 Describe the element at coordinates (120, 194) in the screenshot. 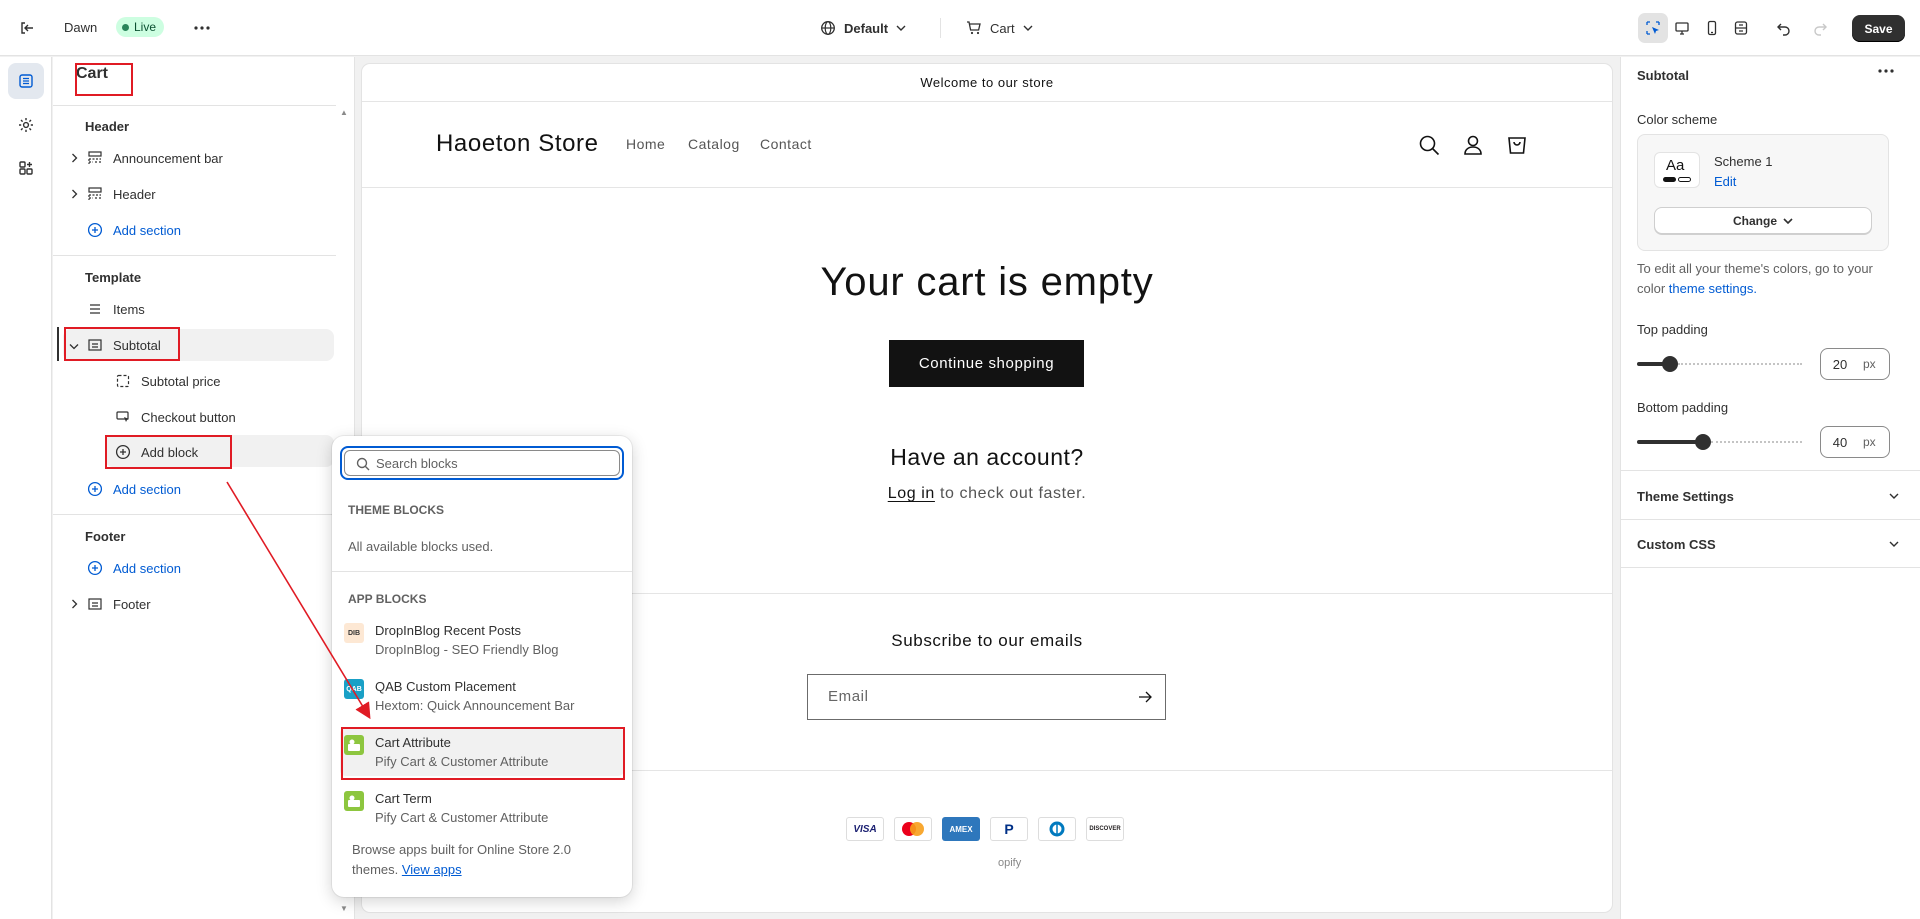

I see `sidebar-item-header: Header` at that location.